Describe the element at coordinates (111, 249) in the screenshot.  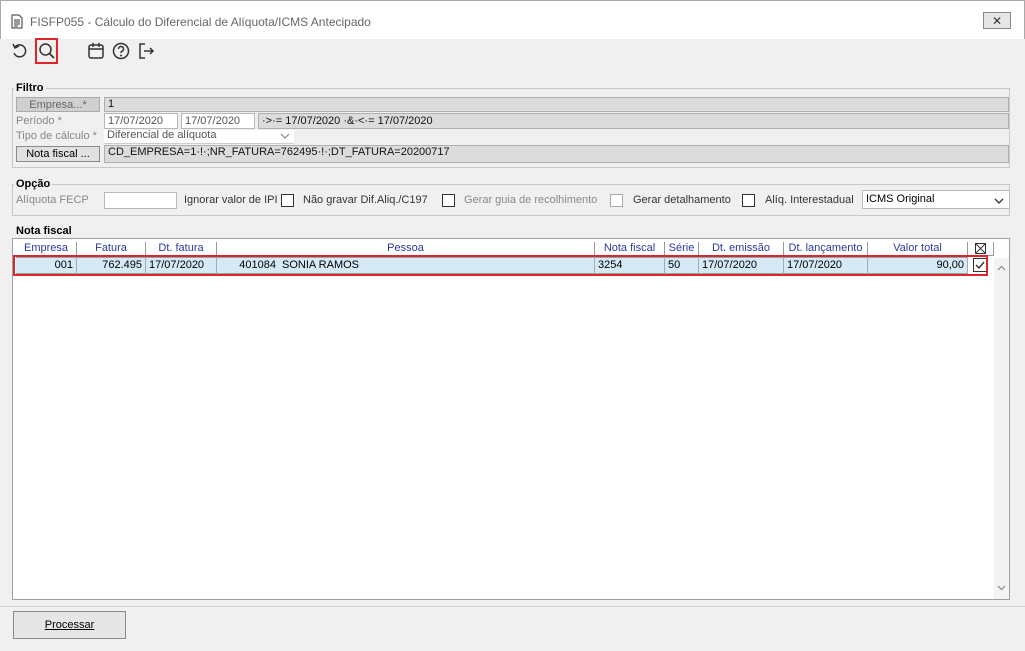
I see `column-header-fatura: Fatura` at that location.